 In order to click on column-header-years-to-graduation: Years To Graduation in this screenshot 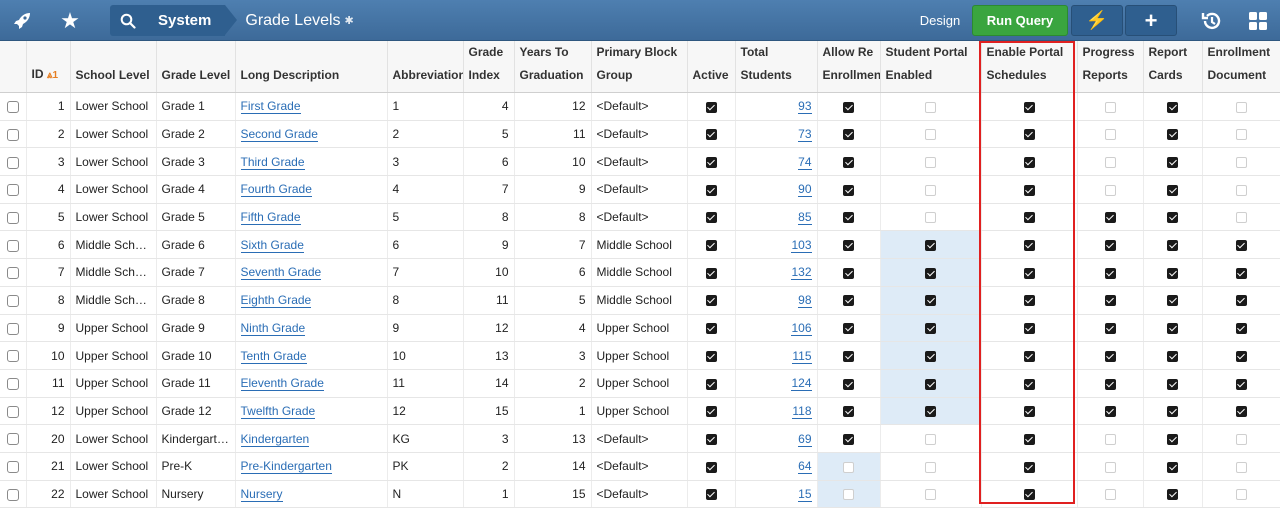, I will do `click(553, 67)`.